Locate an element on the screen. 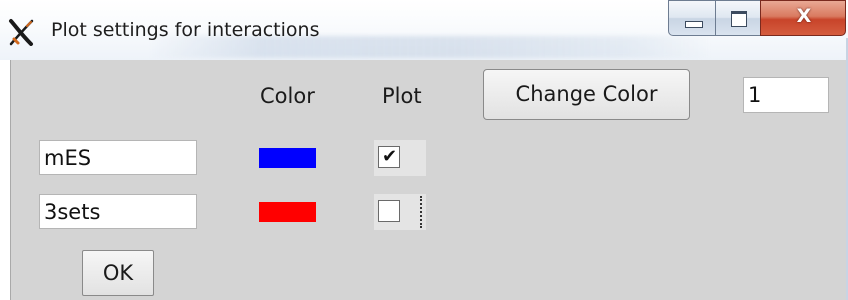 This screenshot has width=848, height=300. row-name-input: mES is located at coordinates (118, 157).